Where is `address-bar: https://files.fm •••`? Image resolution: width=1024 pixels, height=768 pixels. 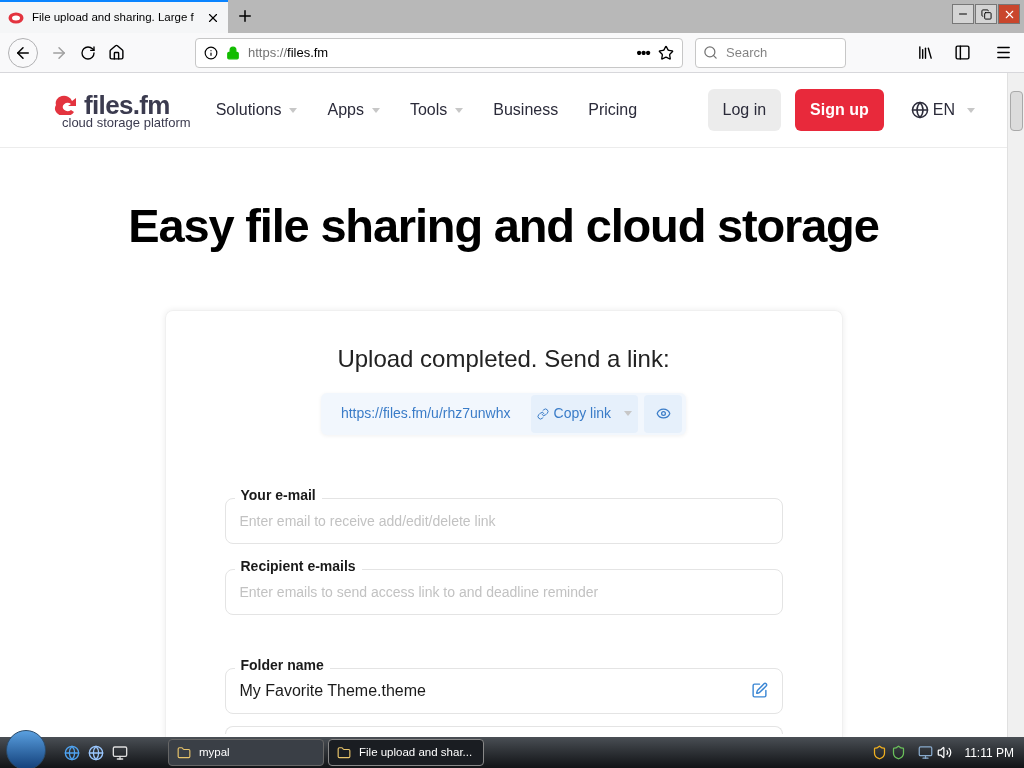
address-bar: https://files.fm ••• is located at coordinates (439, 52).